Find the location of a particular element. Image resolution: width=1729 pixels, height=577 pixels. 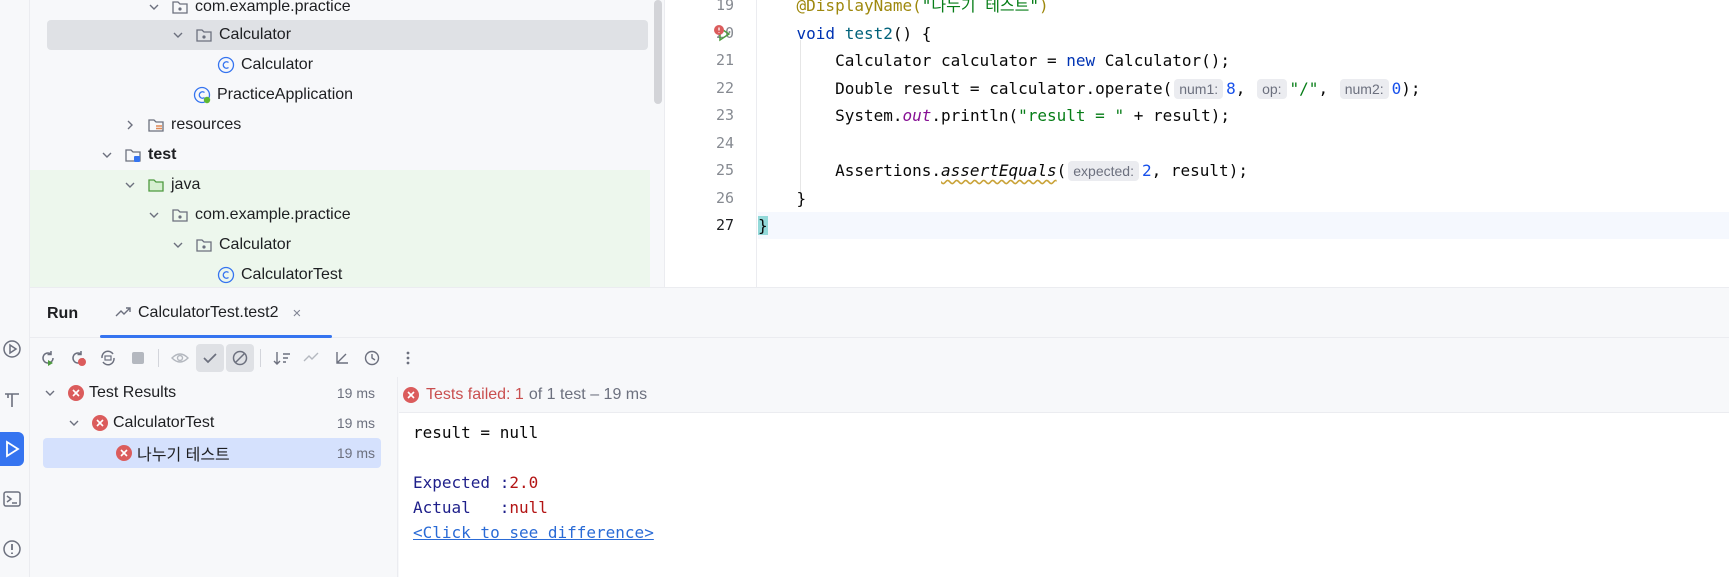

test-results-method: 나누기 테스트 19 ms is located at coordinates (212, 453).